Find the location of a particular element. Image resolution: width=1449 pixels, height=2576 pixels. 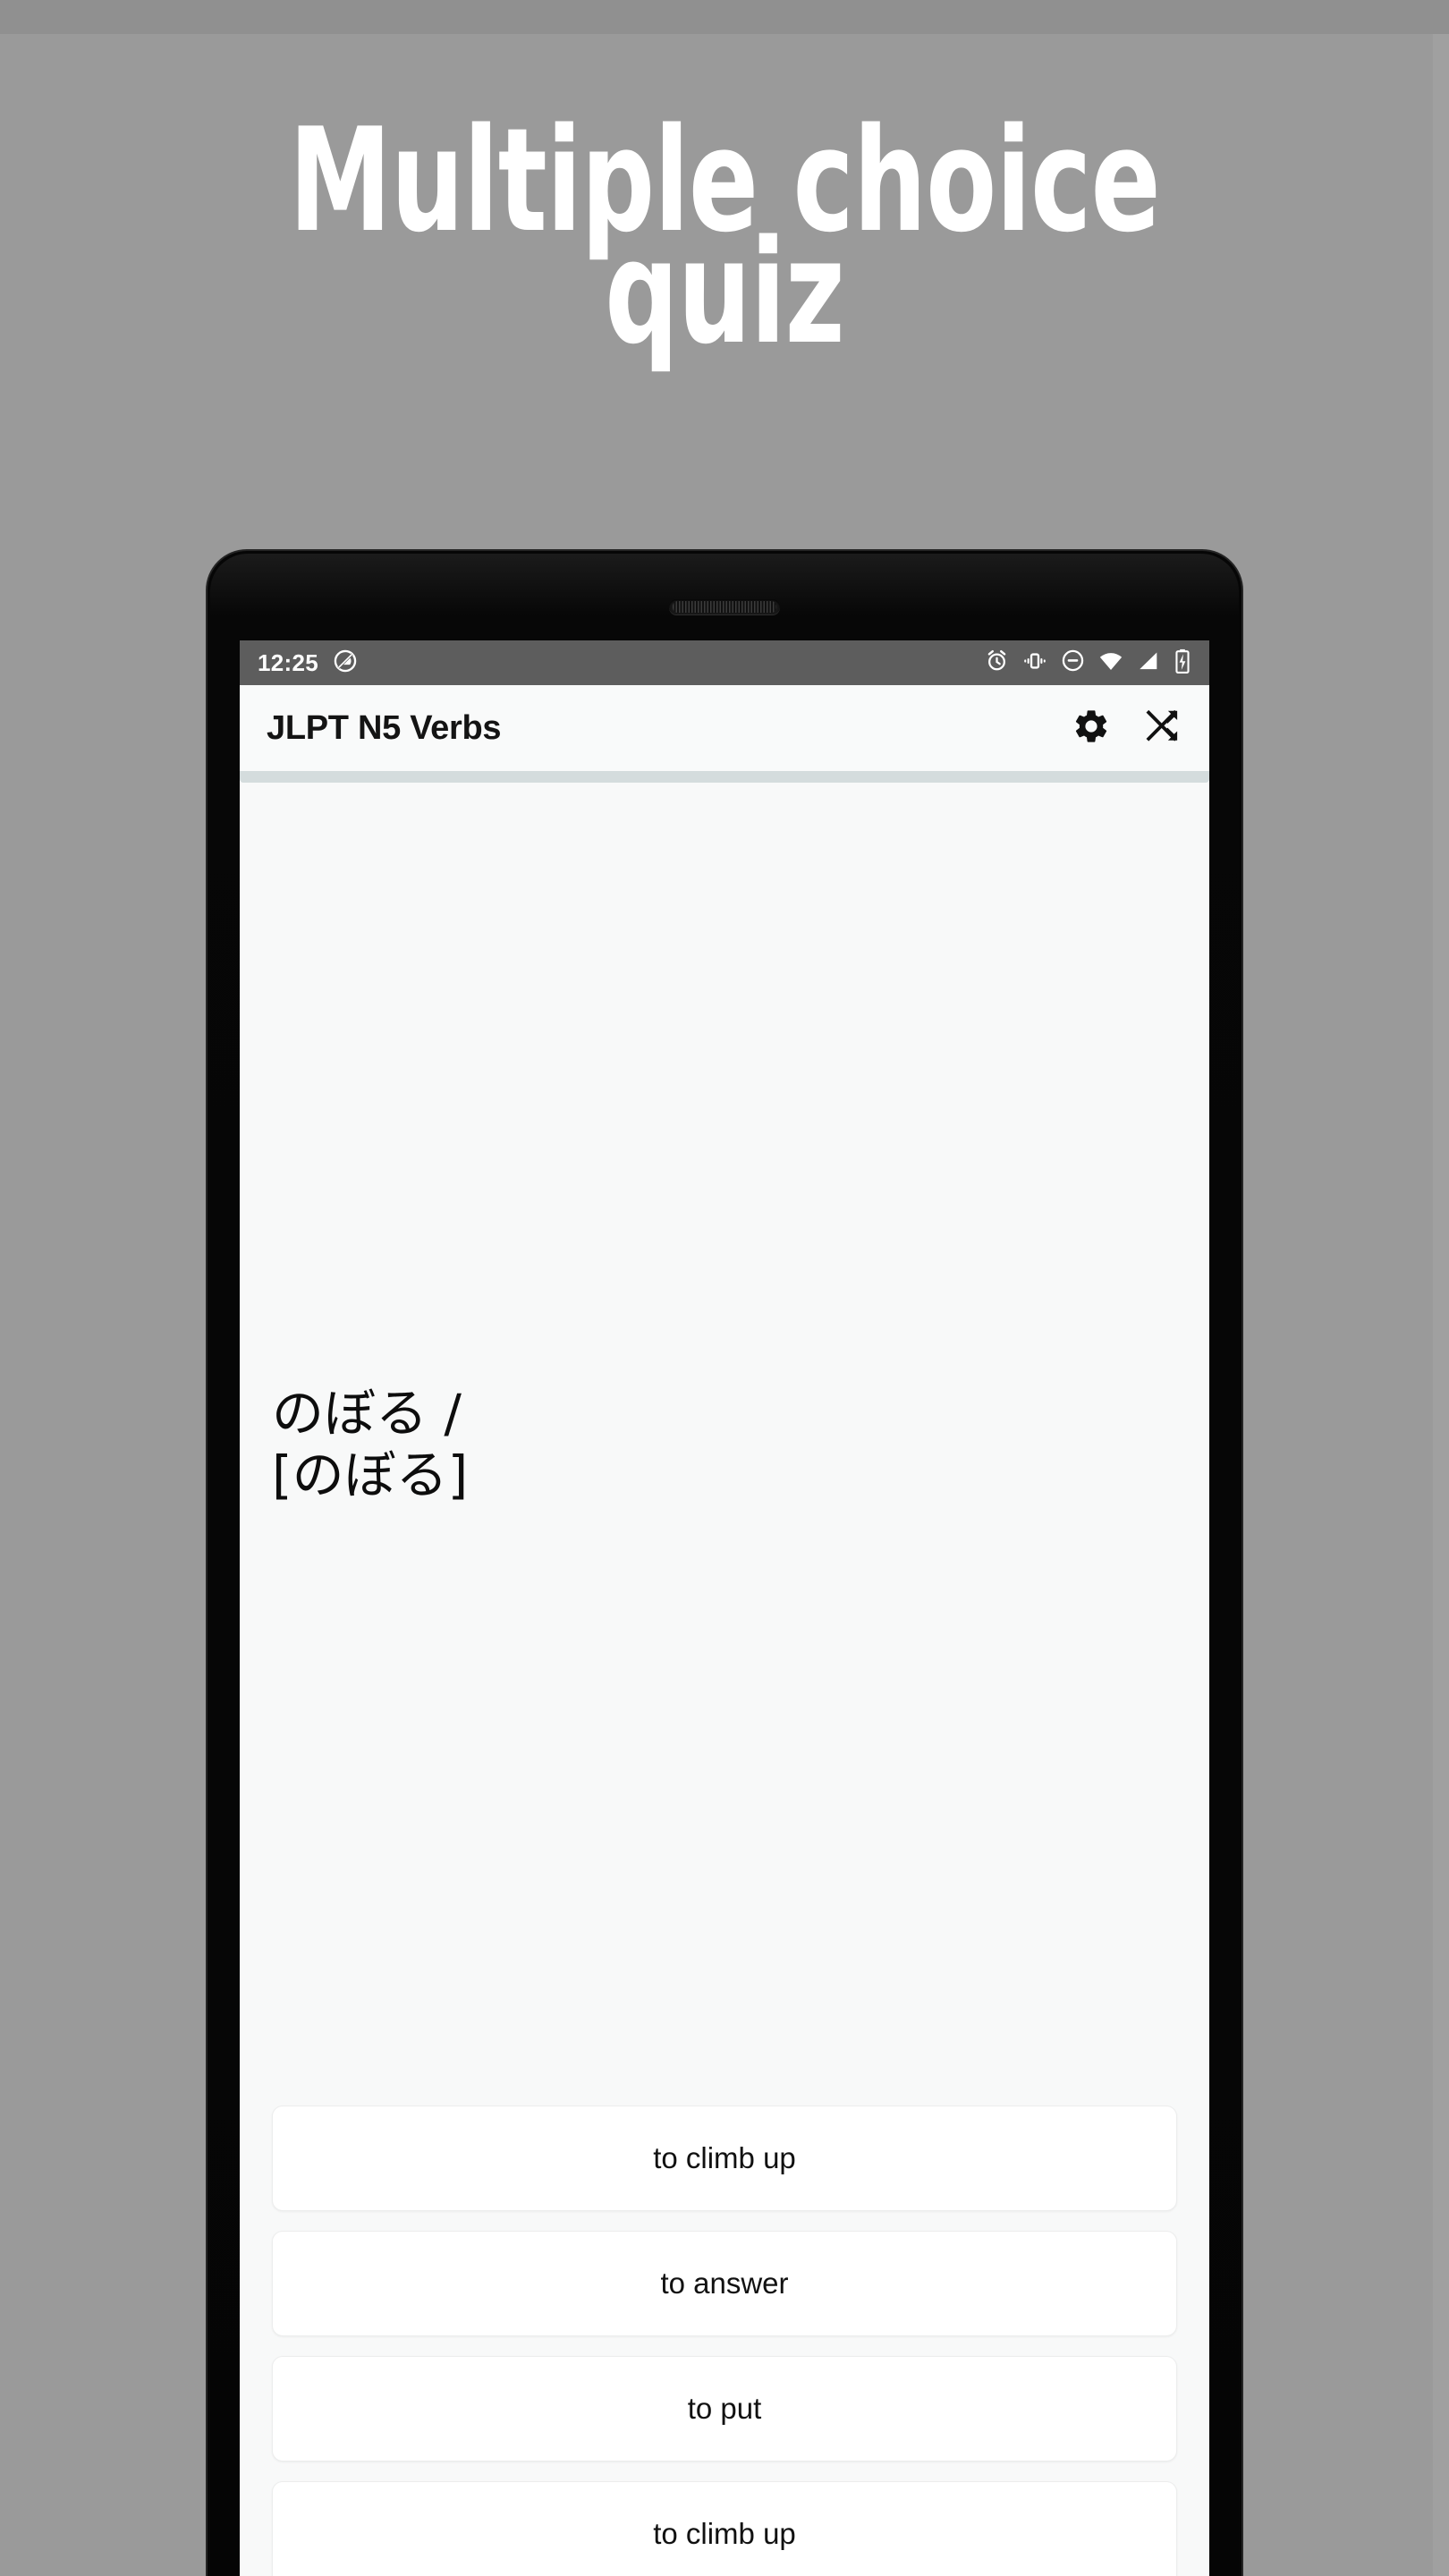

alarm-icon is located at coordinates (997, 662).